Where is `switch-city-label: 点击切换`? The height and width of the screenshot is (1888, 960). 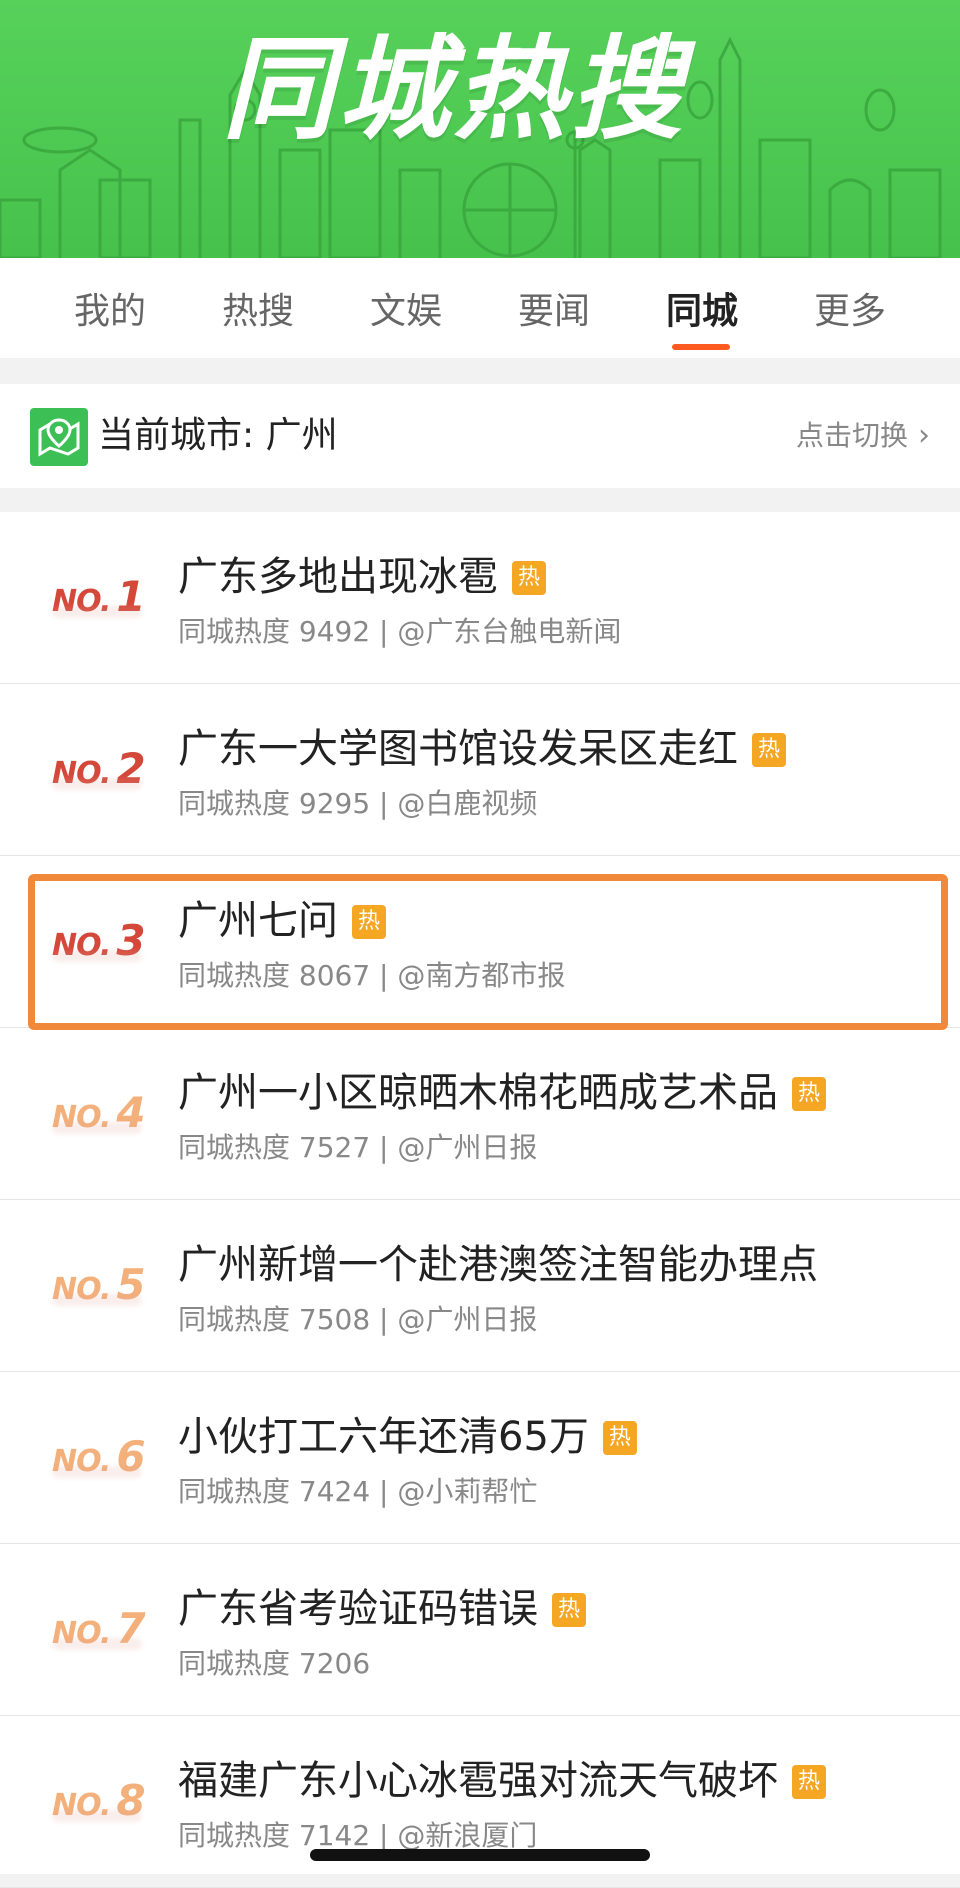
switch-city-label: 点击切换 is located at coordinates (851, 435).